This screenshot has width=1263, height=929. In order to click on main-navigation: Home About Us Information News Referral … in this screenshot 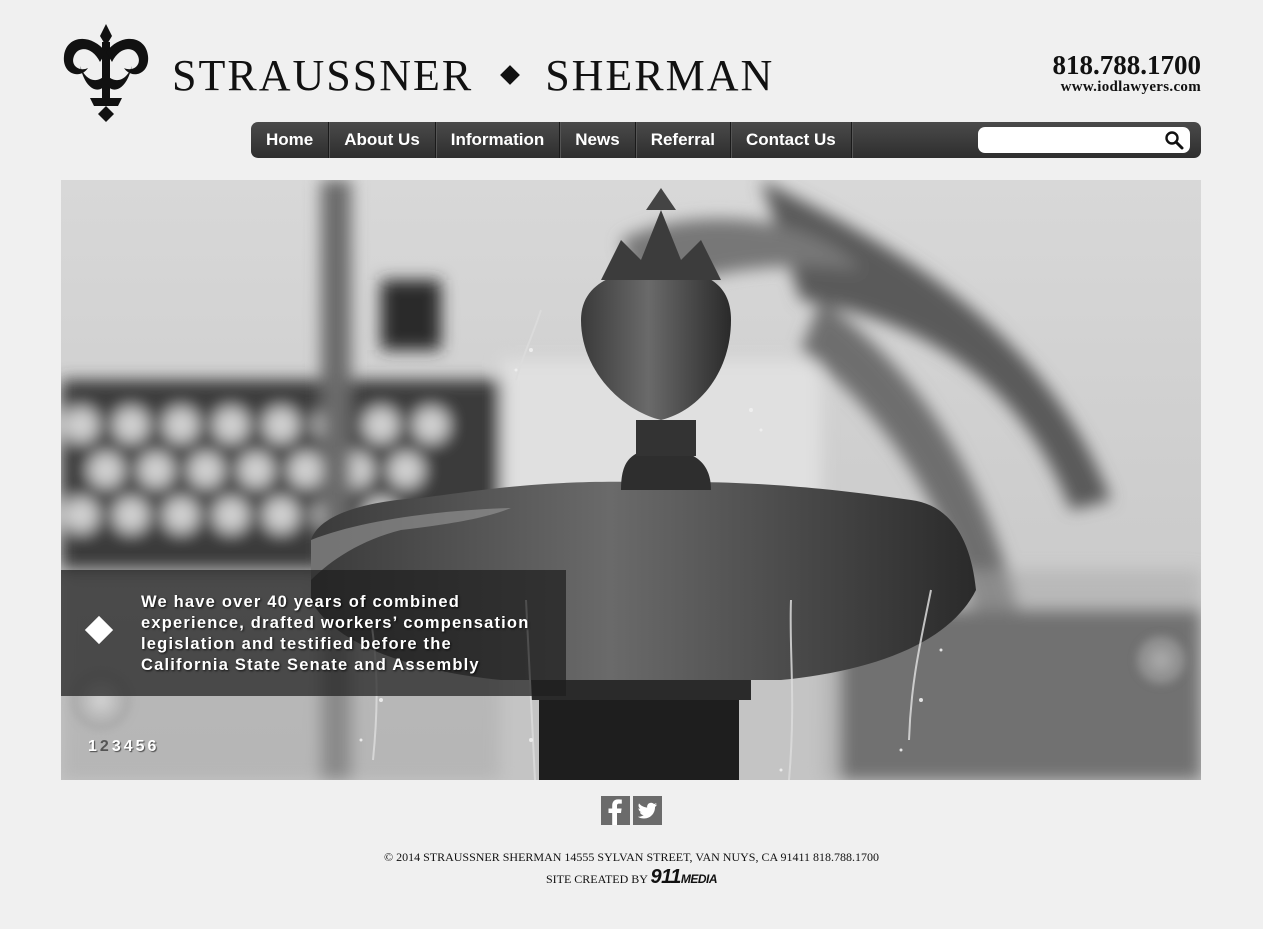, I will do `click(726, 140)`.